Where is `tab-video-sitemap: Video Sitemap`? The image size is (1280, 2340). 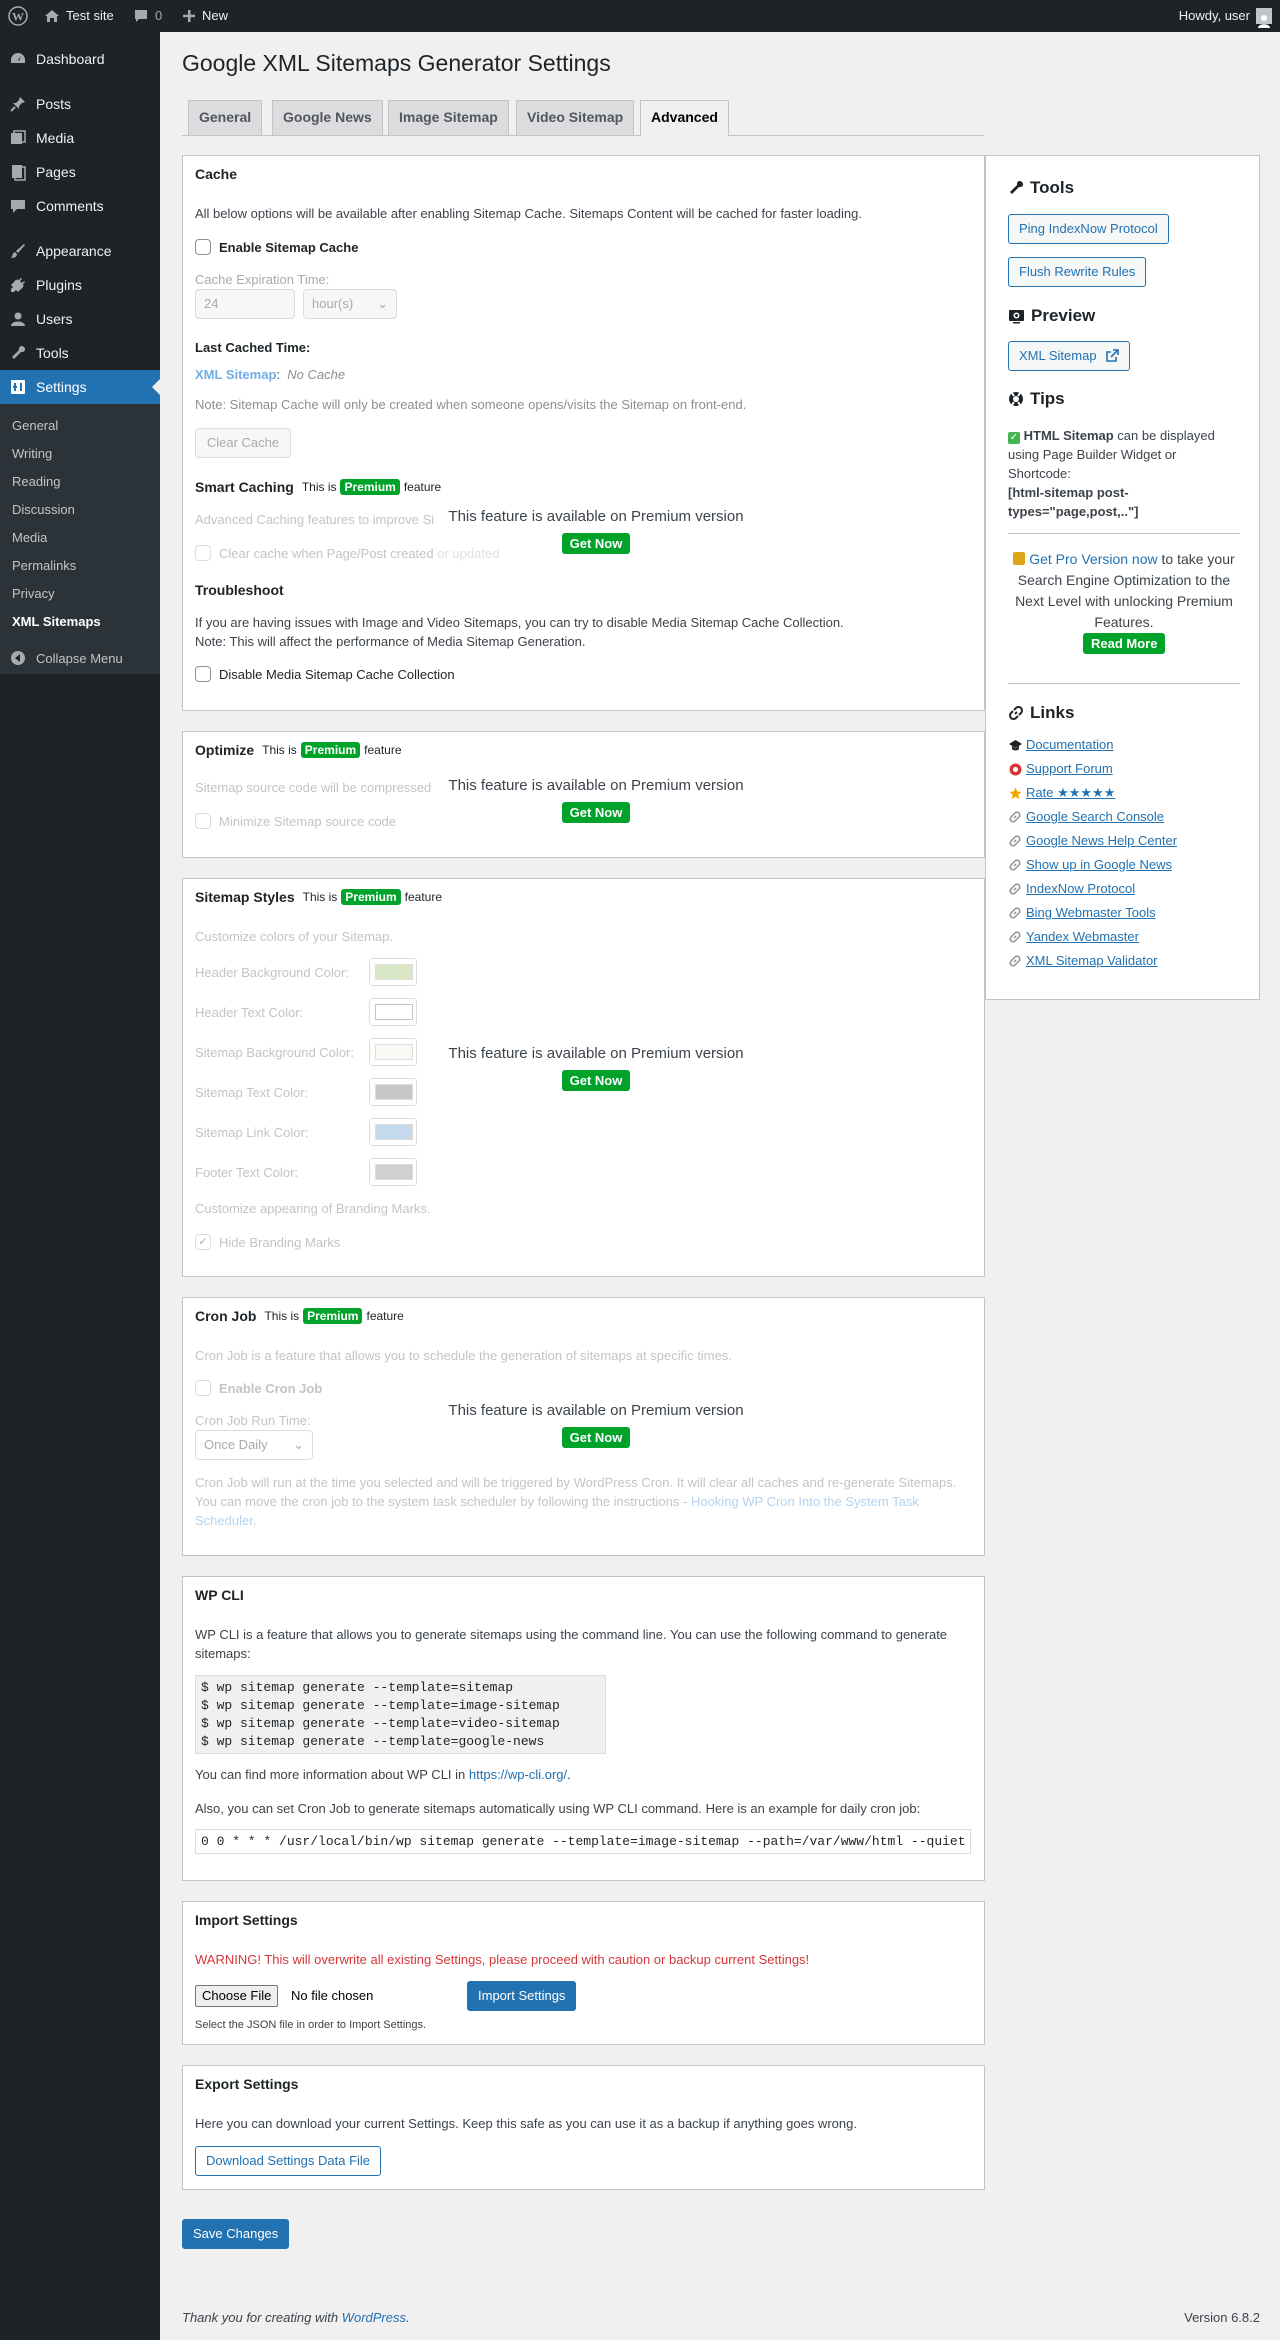
tab-video-sitemap: Video Sitemap is located at coordinates (575, 117).